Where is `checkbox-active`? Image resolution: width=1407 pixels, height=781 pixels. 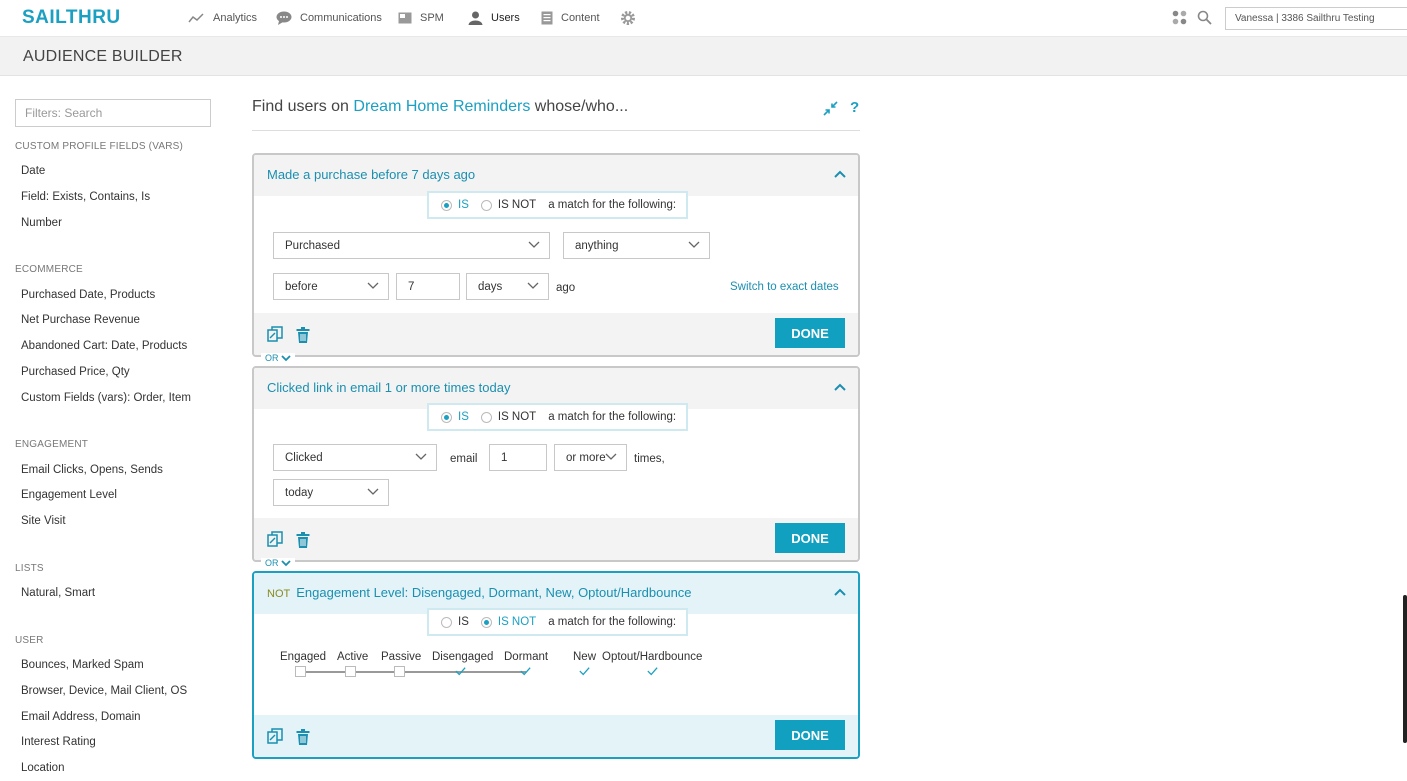 checkbox-active is located at coordinates (350, 671).